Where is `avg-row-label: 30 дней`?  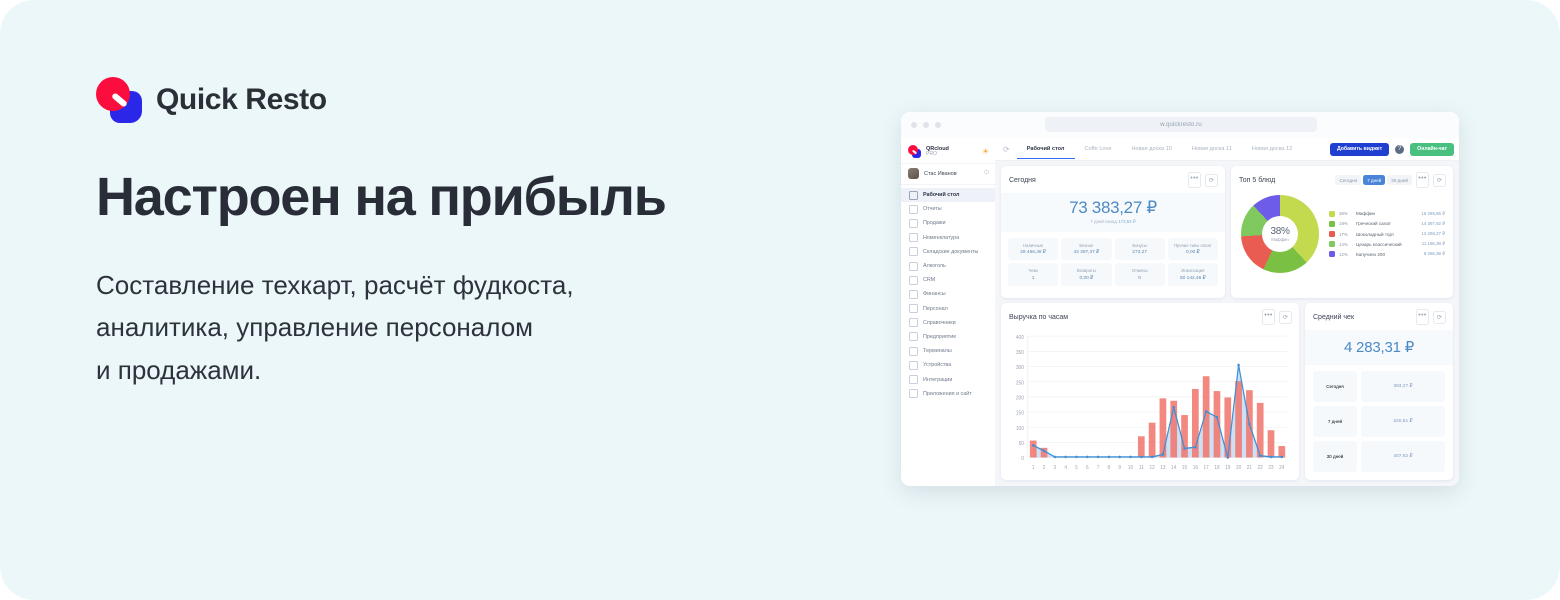 avg-row-label: 30 дней is located at coordinates (1335, 456).